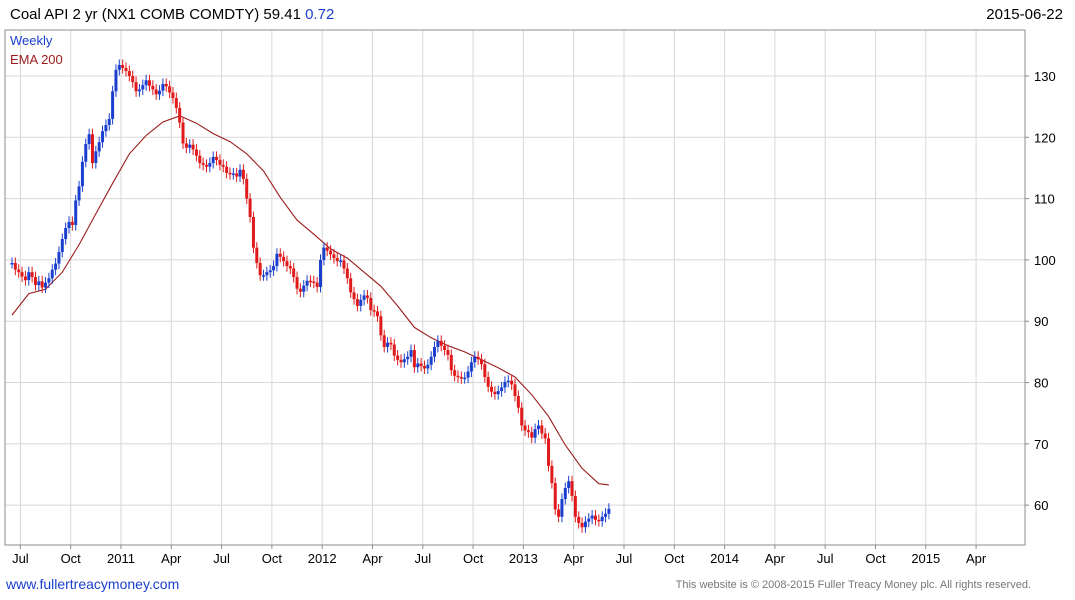  What do you see at coordinates (272, 558) in the screenshot?
I see `x-tick-label-5: Oct` at bounding box center [272, 558].